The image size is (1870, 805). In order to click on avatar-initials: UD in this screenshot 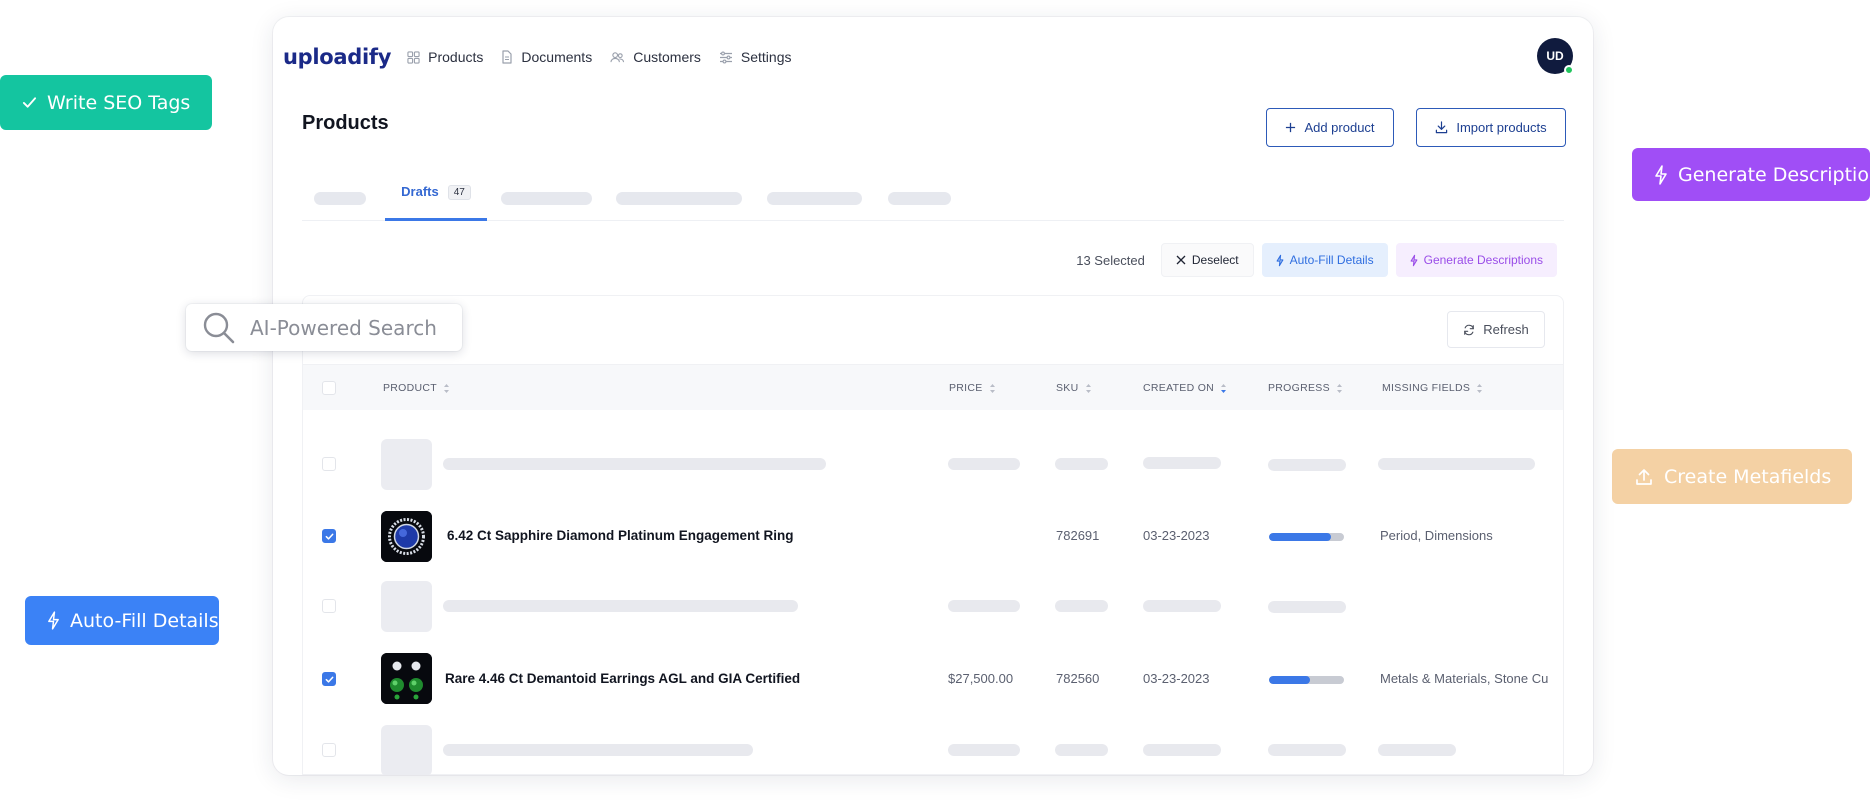, I will do `click(1555, 56)`.